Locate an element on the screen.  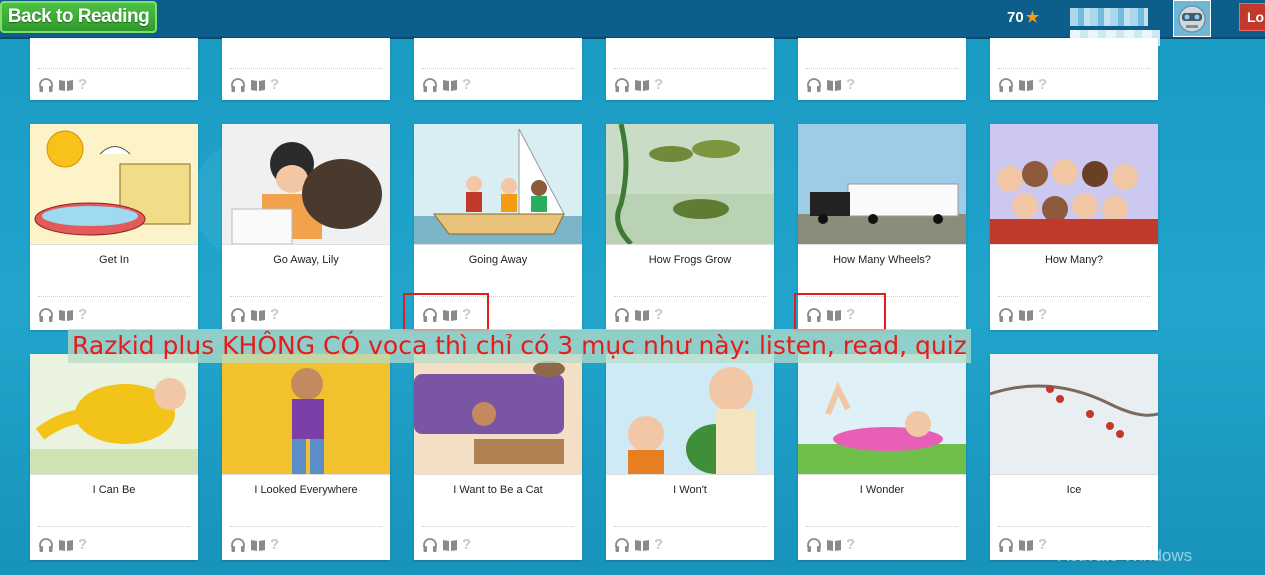
book-title: How Many Wheels? is located at coordinates (882, 260).